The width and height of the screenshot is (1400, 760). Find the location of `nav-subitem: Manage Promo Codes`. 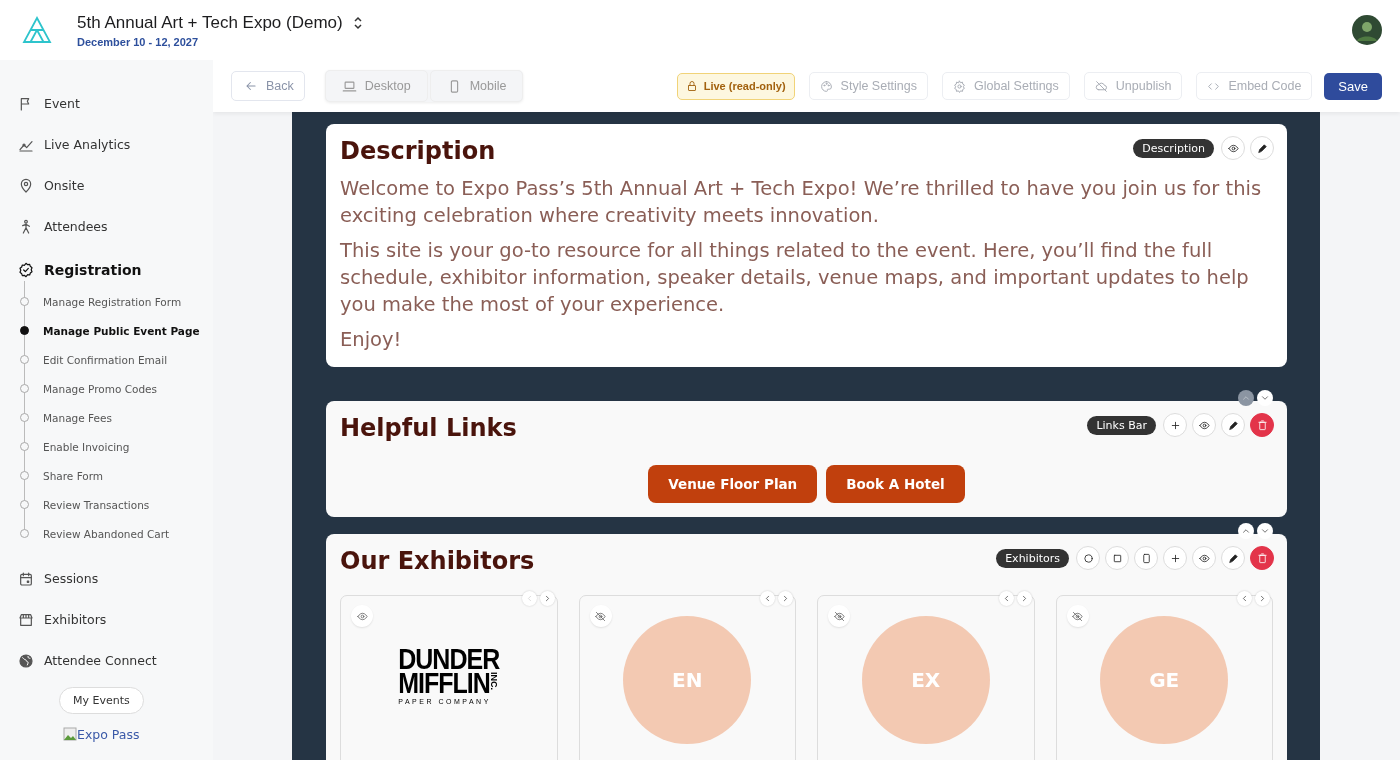

nav-subitem: Manage Promo Codes is located at coordinates (88, 388).